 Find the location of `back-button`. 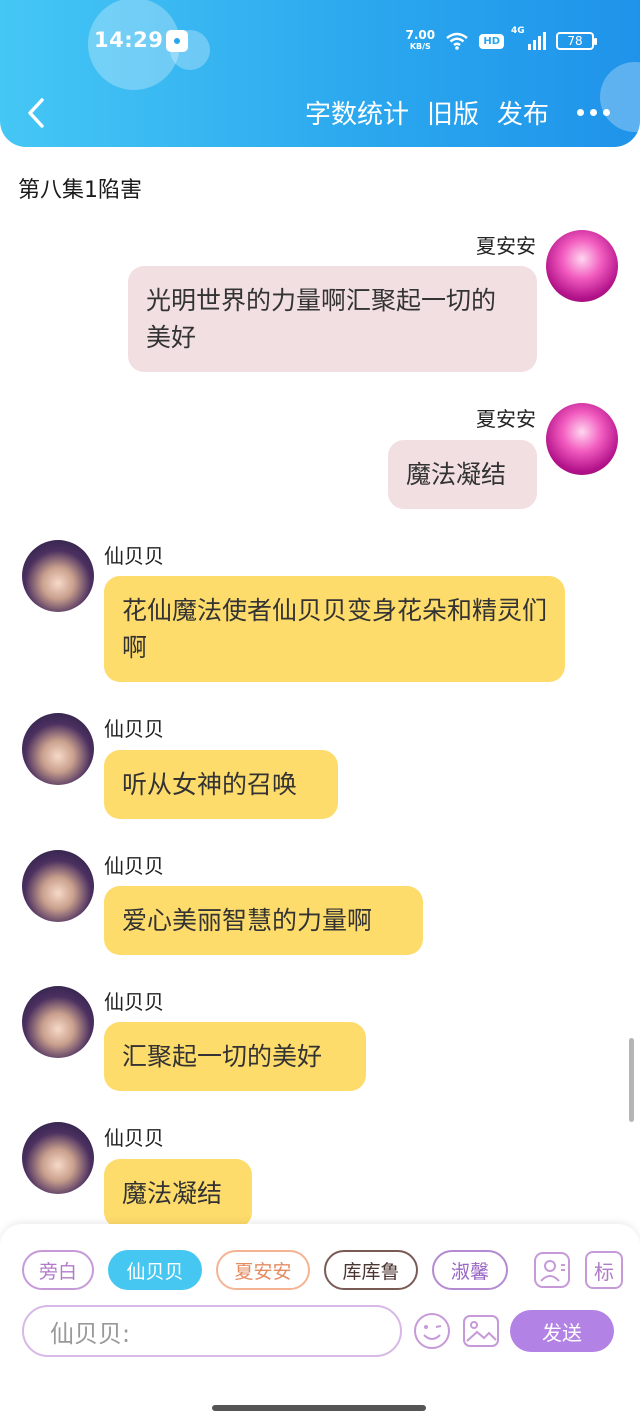

back-button is located at coordinates (38, 113).